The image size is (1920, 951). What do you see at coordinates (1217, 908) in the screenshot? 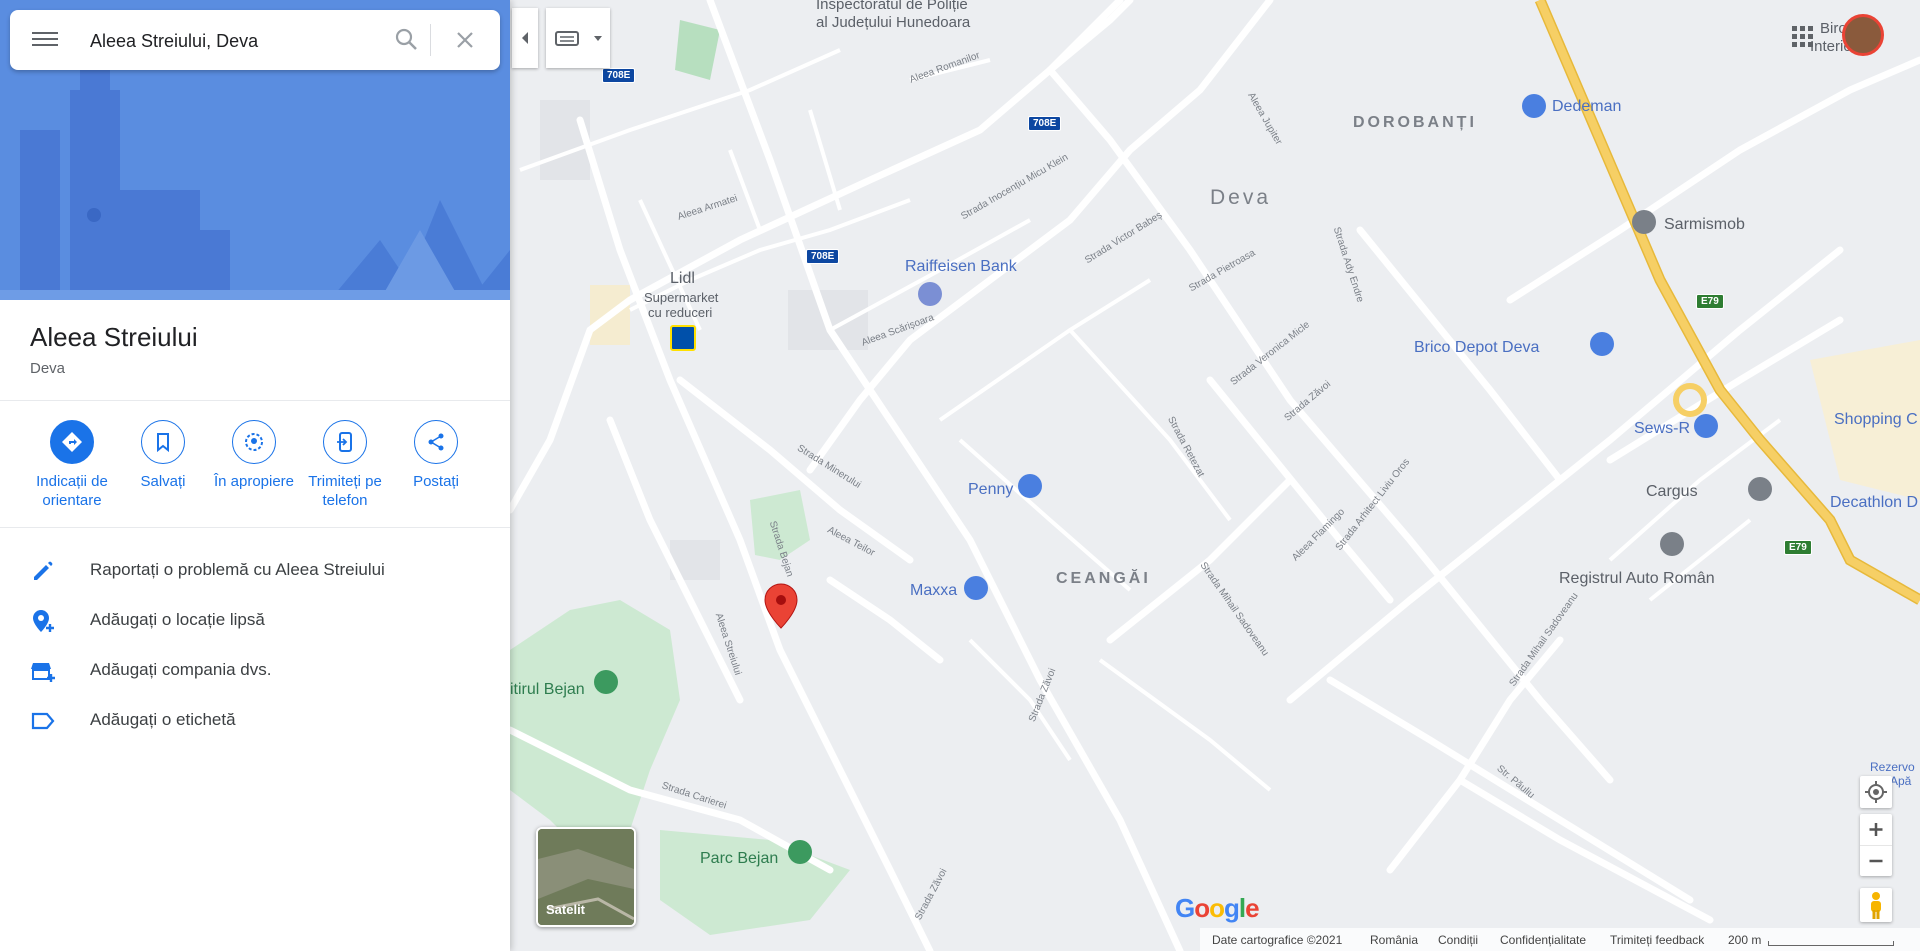
I see `google-logo: Google` at bounding box center [1217, 908].